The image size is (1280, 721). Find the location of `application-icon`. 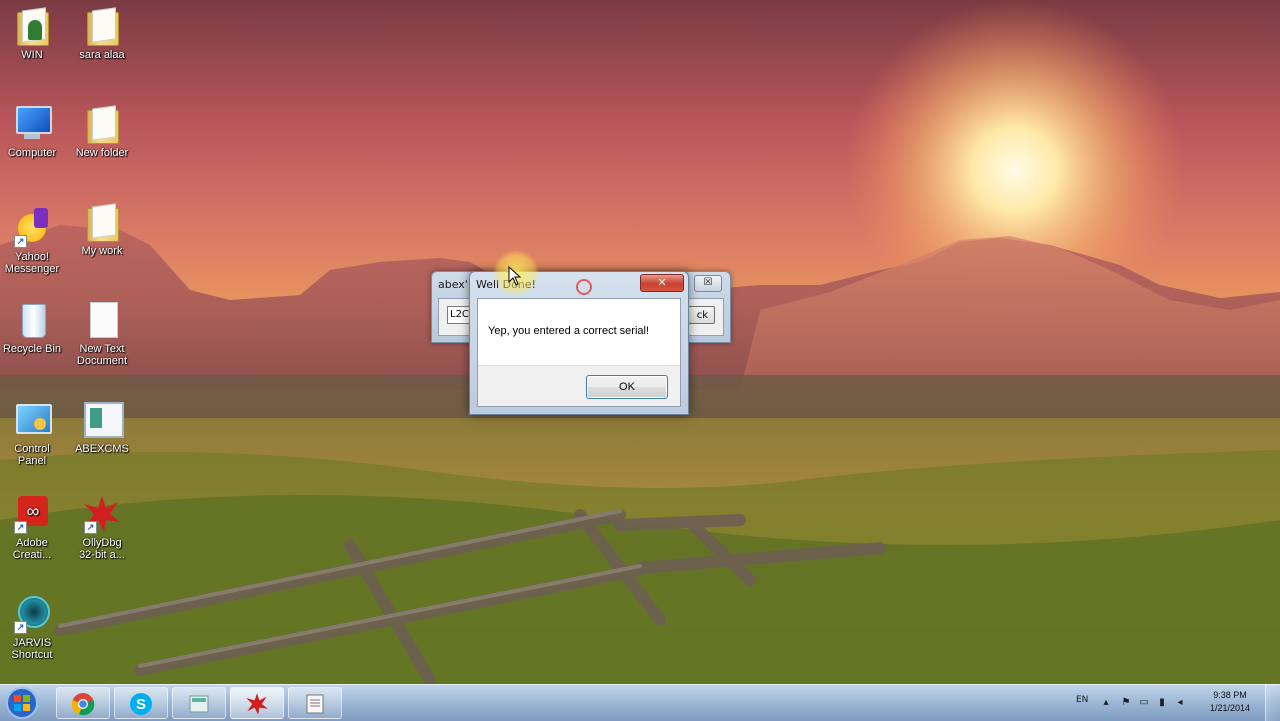

application-icon is located at coordinates (103, 420).